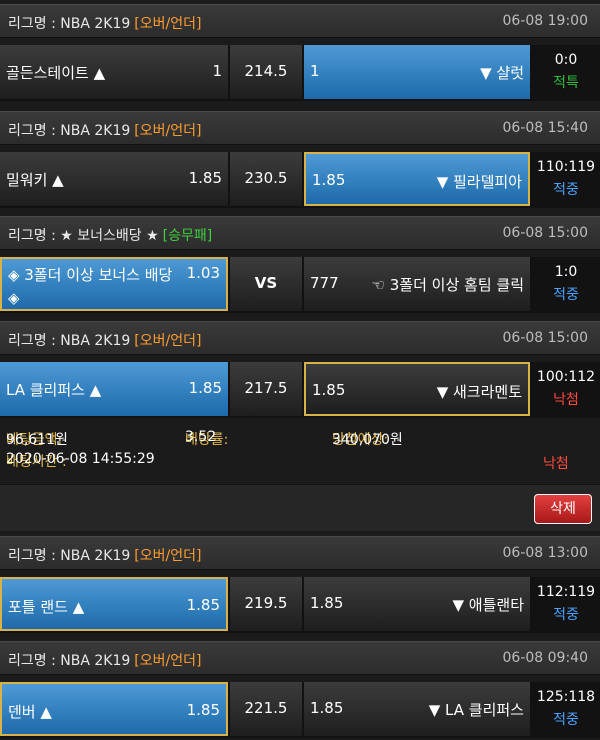 Image resolution: width=600 pixels, height=740 pixels. What do you see at coordinates (566, 400) in the screenshot?
I see `status-badge: 낙첨` at bounding box center [566, 400].